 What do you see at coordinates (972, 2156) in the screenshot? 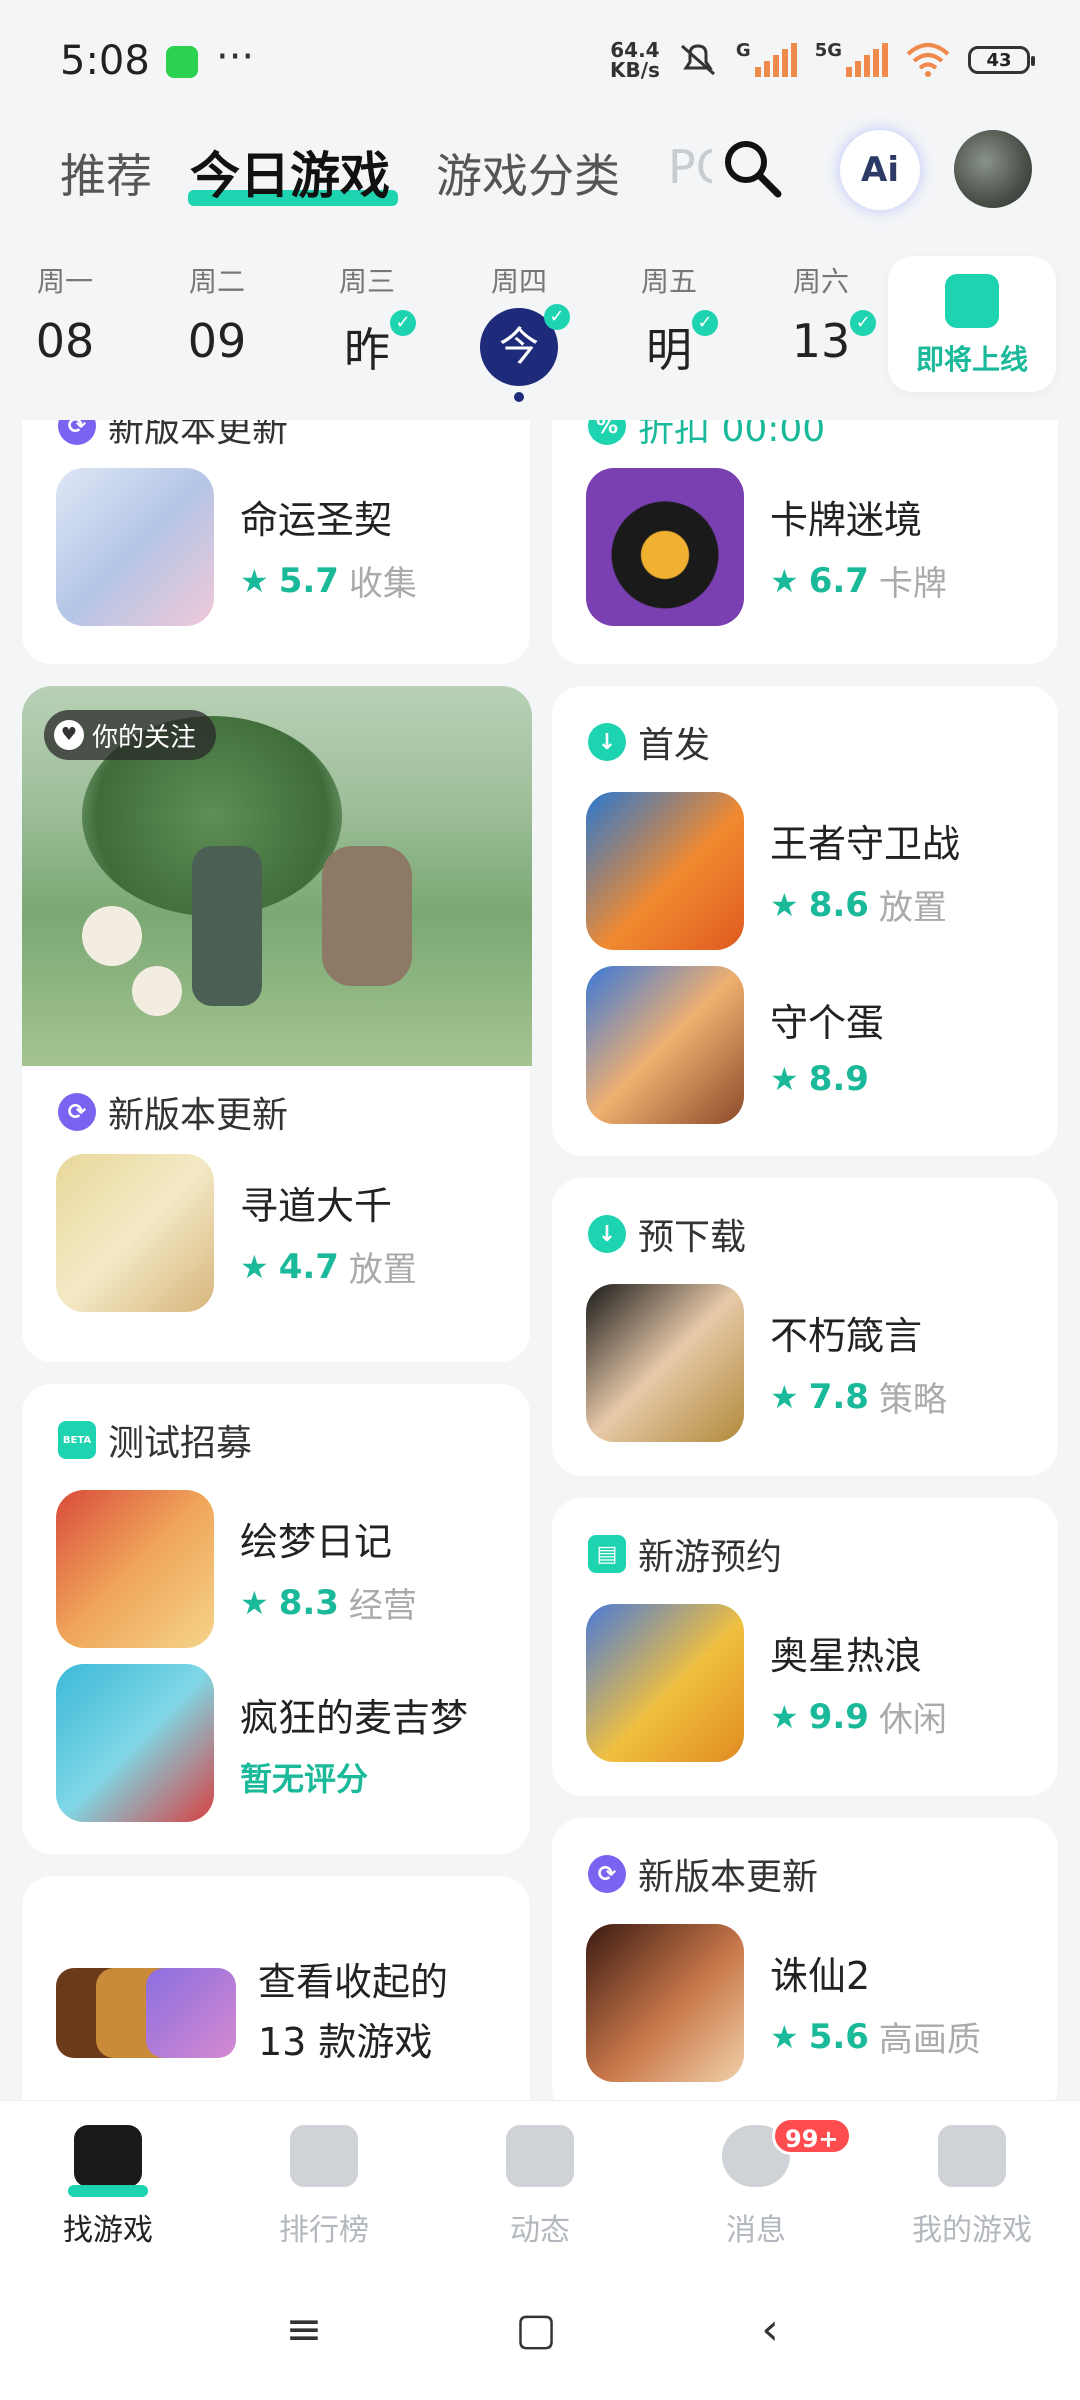
I see `my-games-icon` at bounding box center [972, 2156].